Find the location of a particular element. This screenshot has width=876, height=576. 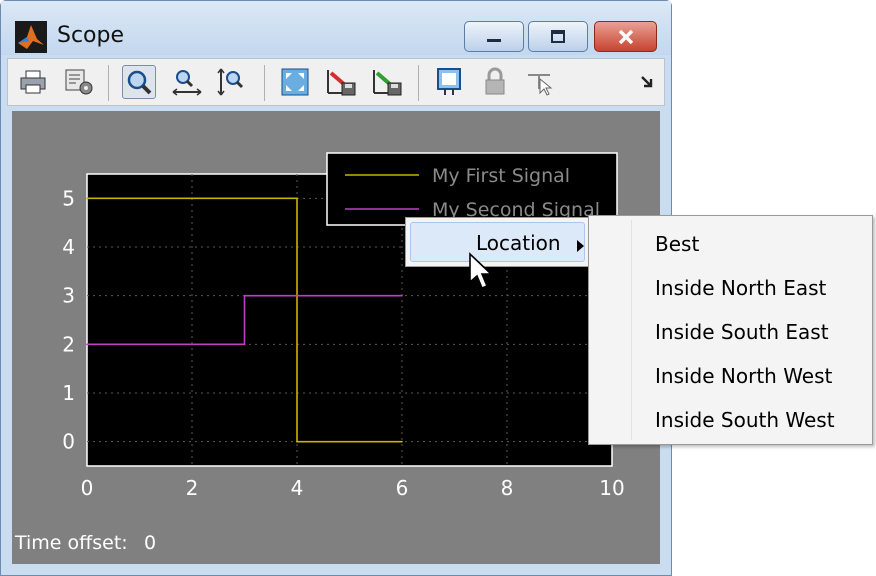

zoom-x-button is located at coordinates (187, 82).